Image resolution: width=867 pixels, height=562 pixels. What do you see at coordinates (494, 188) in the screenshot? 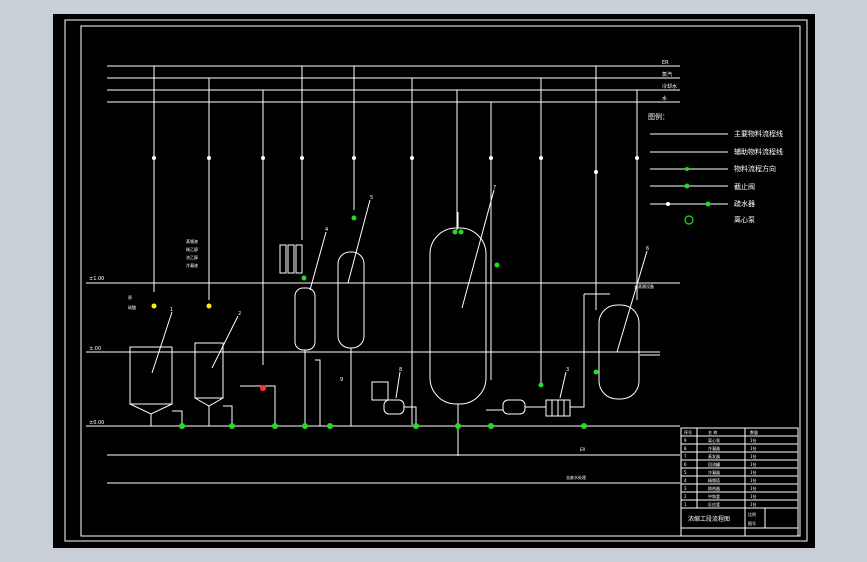
I see `equipment-tag: 7` at bounding box center [494, 188].